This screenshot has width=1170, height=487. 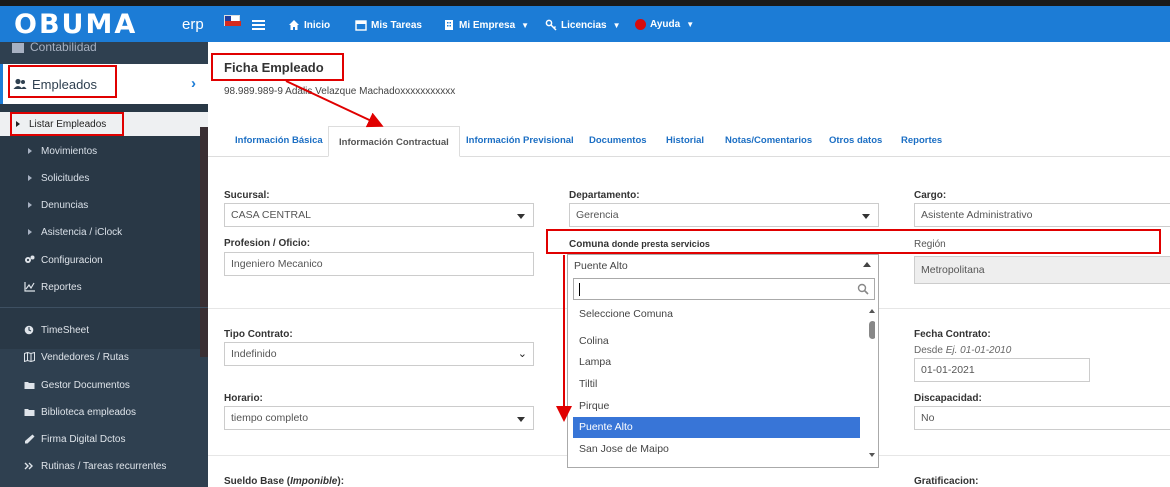 I want to click on logo-text: OBUMA, so click(x=76, y=24).